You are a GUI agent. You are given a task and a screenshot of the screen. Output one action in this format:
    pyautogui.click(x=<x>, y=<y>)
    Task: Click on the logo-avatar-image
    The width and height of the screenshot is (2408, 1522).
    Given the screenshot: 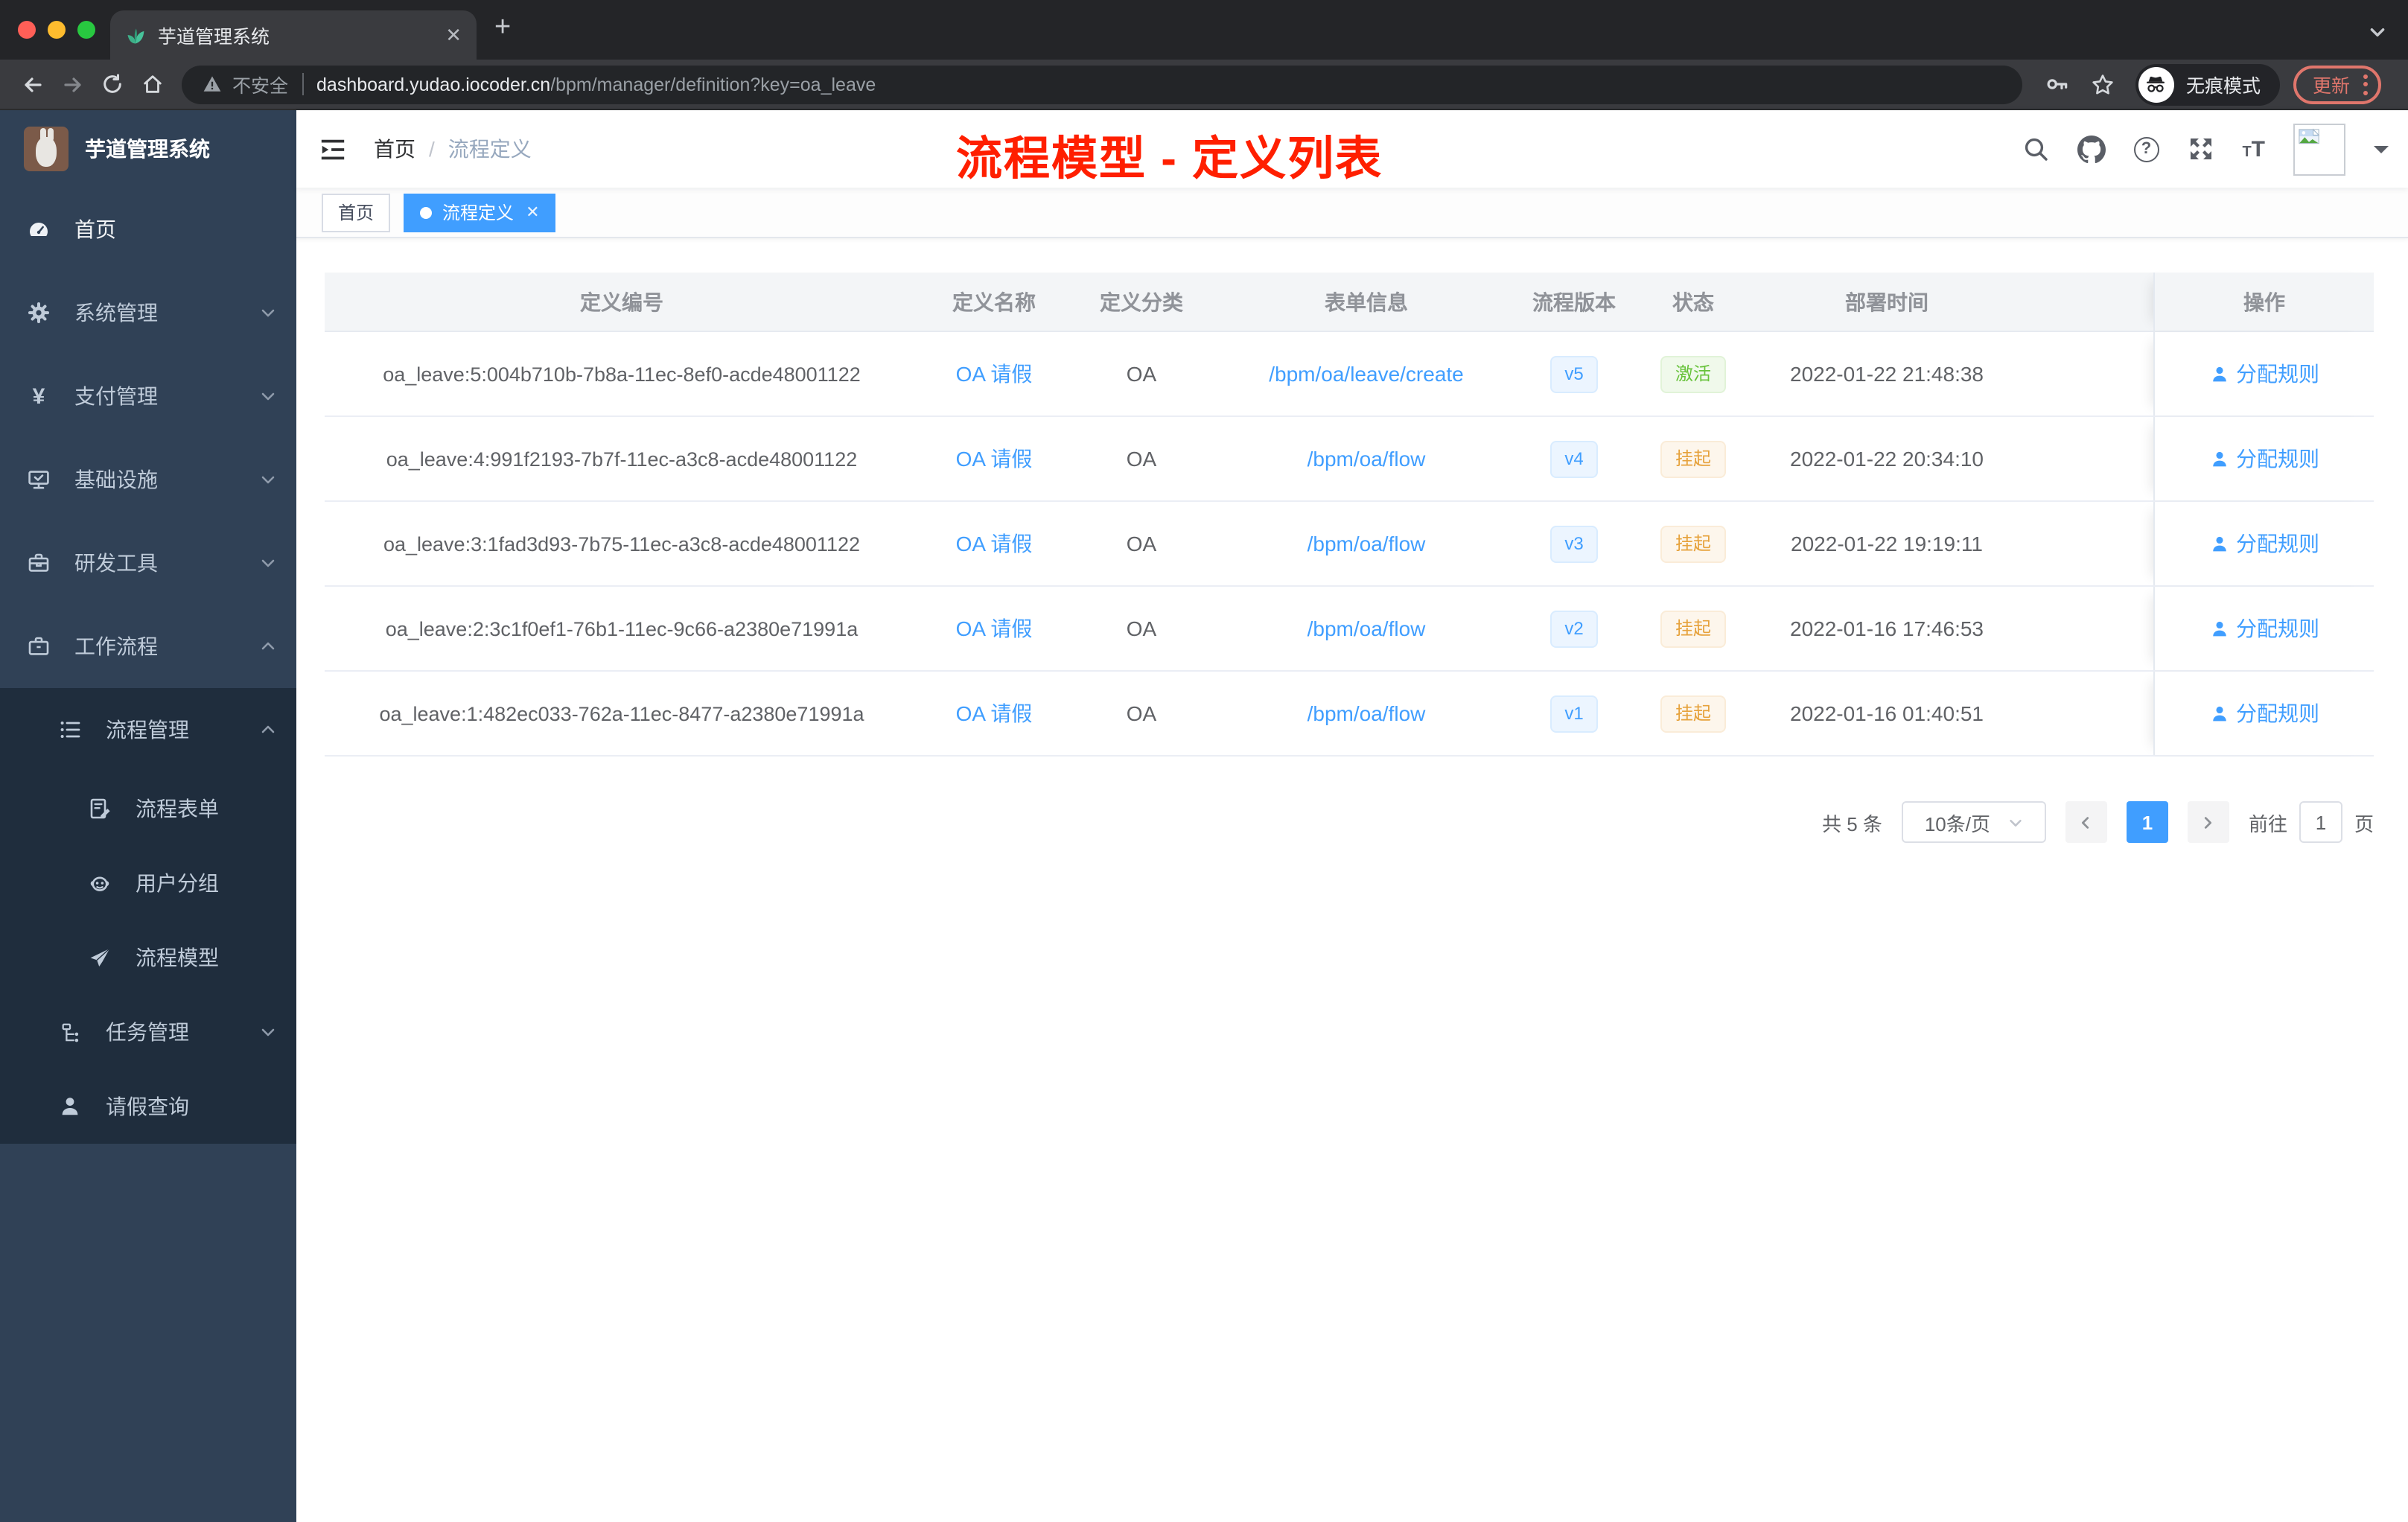 What is the action you would take?
    pyautogui.click(x=46, y=149)
    